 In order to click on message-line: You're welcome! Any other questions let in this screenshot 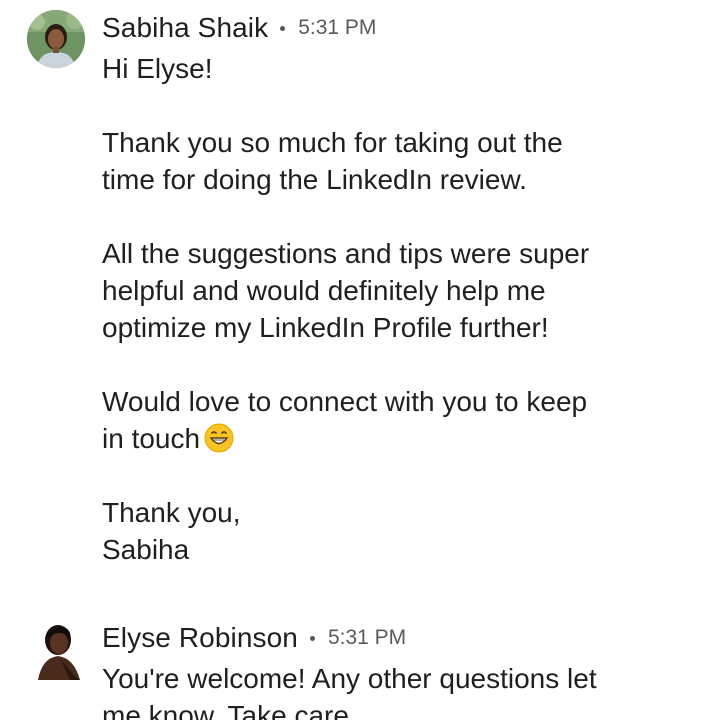, I will do `click(349, 678)`.